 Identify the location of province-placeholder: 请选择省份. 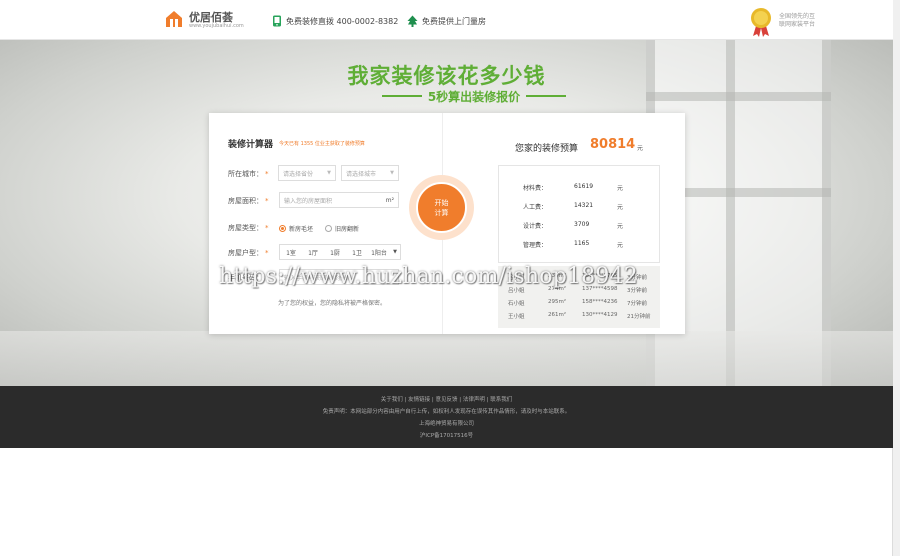
(298, 174).